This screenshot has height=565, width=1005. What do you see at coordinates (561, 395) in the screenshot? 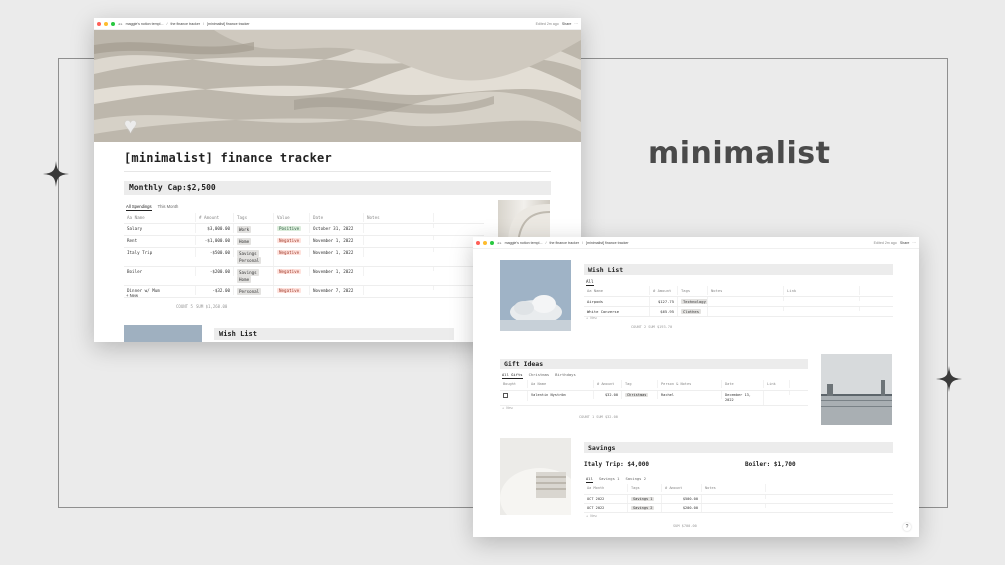
I see `cell-name: Valentin Nyström` at bounding box center [561, 395].